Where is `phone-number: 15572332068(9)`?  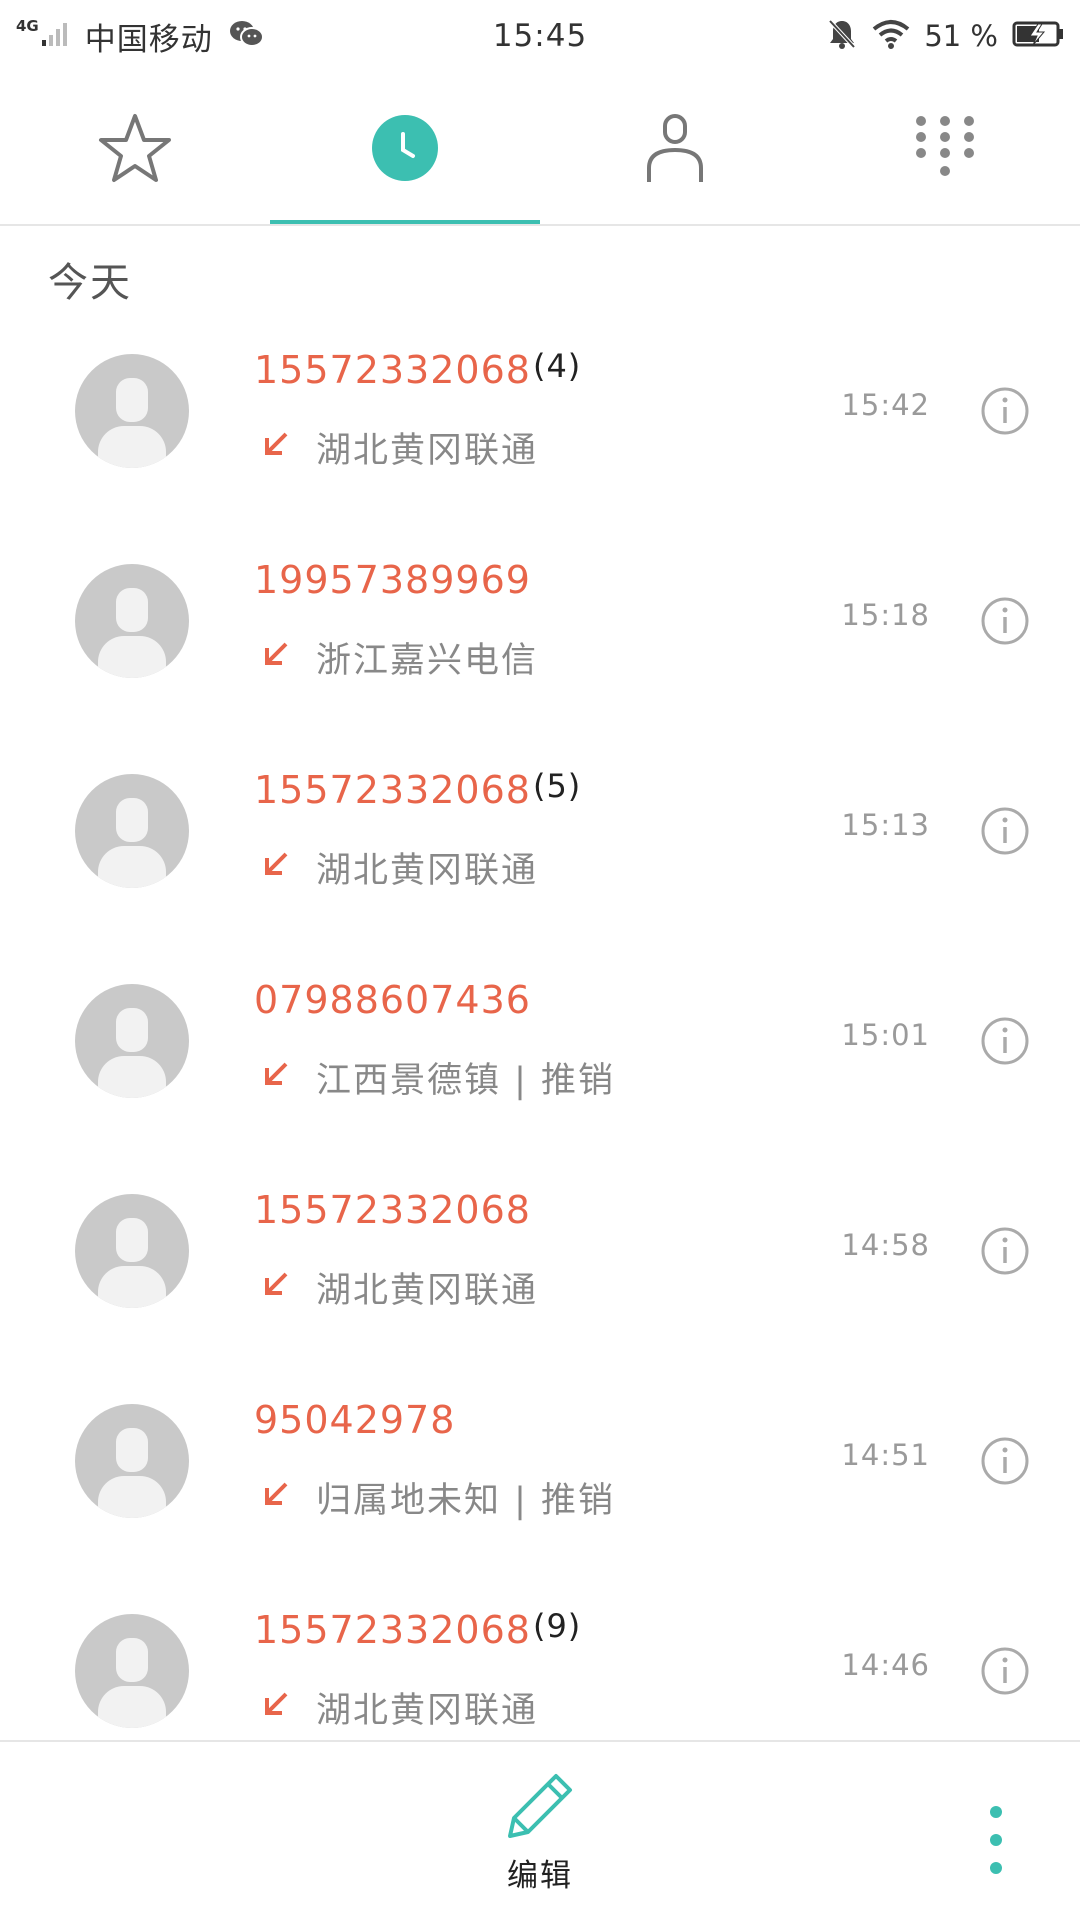
phone-number: 15572332068(9) is located at coordinates (418, 1629).